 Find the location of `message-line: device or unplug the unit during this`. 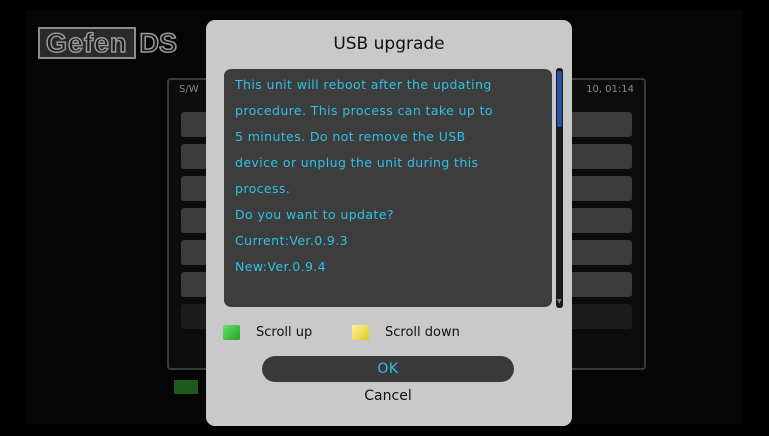

message-line: device or unplug the unit during this is located at coordinates (357, 162).